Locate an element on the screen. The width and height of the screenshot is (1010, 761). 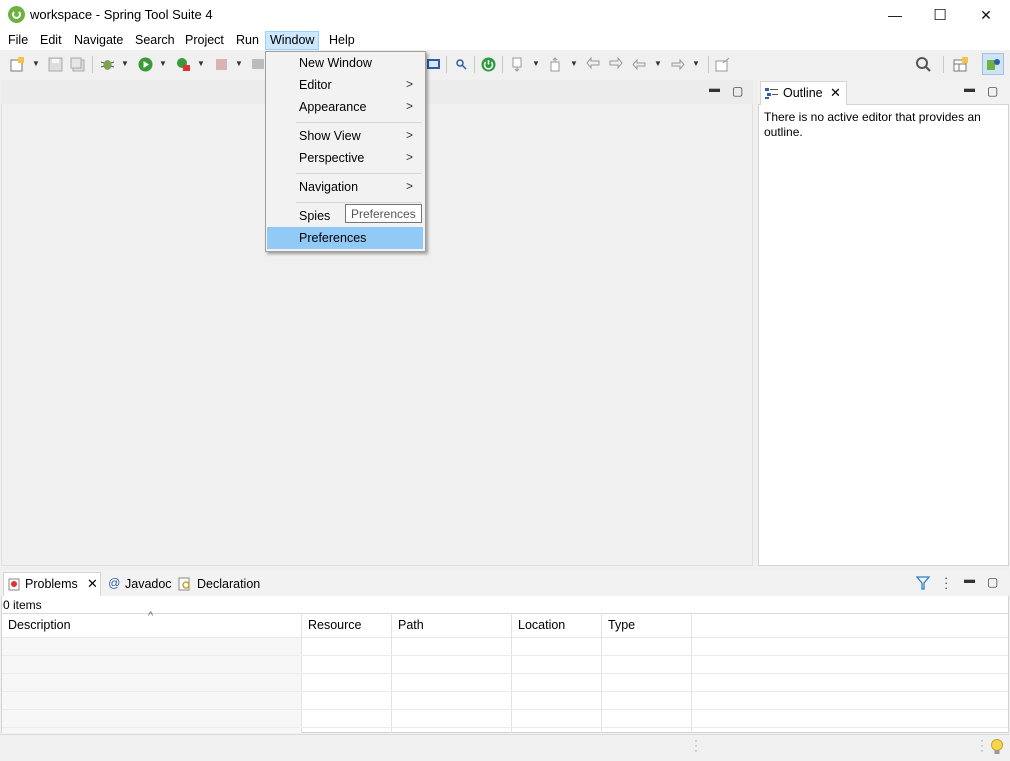
back-arrow-icon is located at coordinates (639, 64).